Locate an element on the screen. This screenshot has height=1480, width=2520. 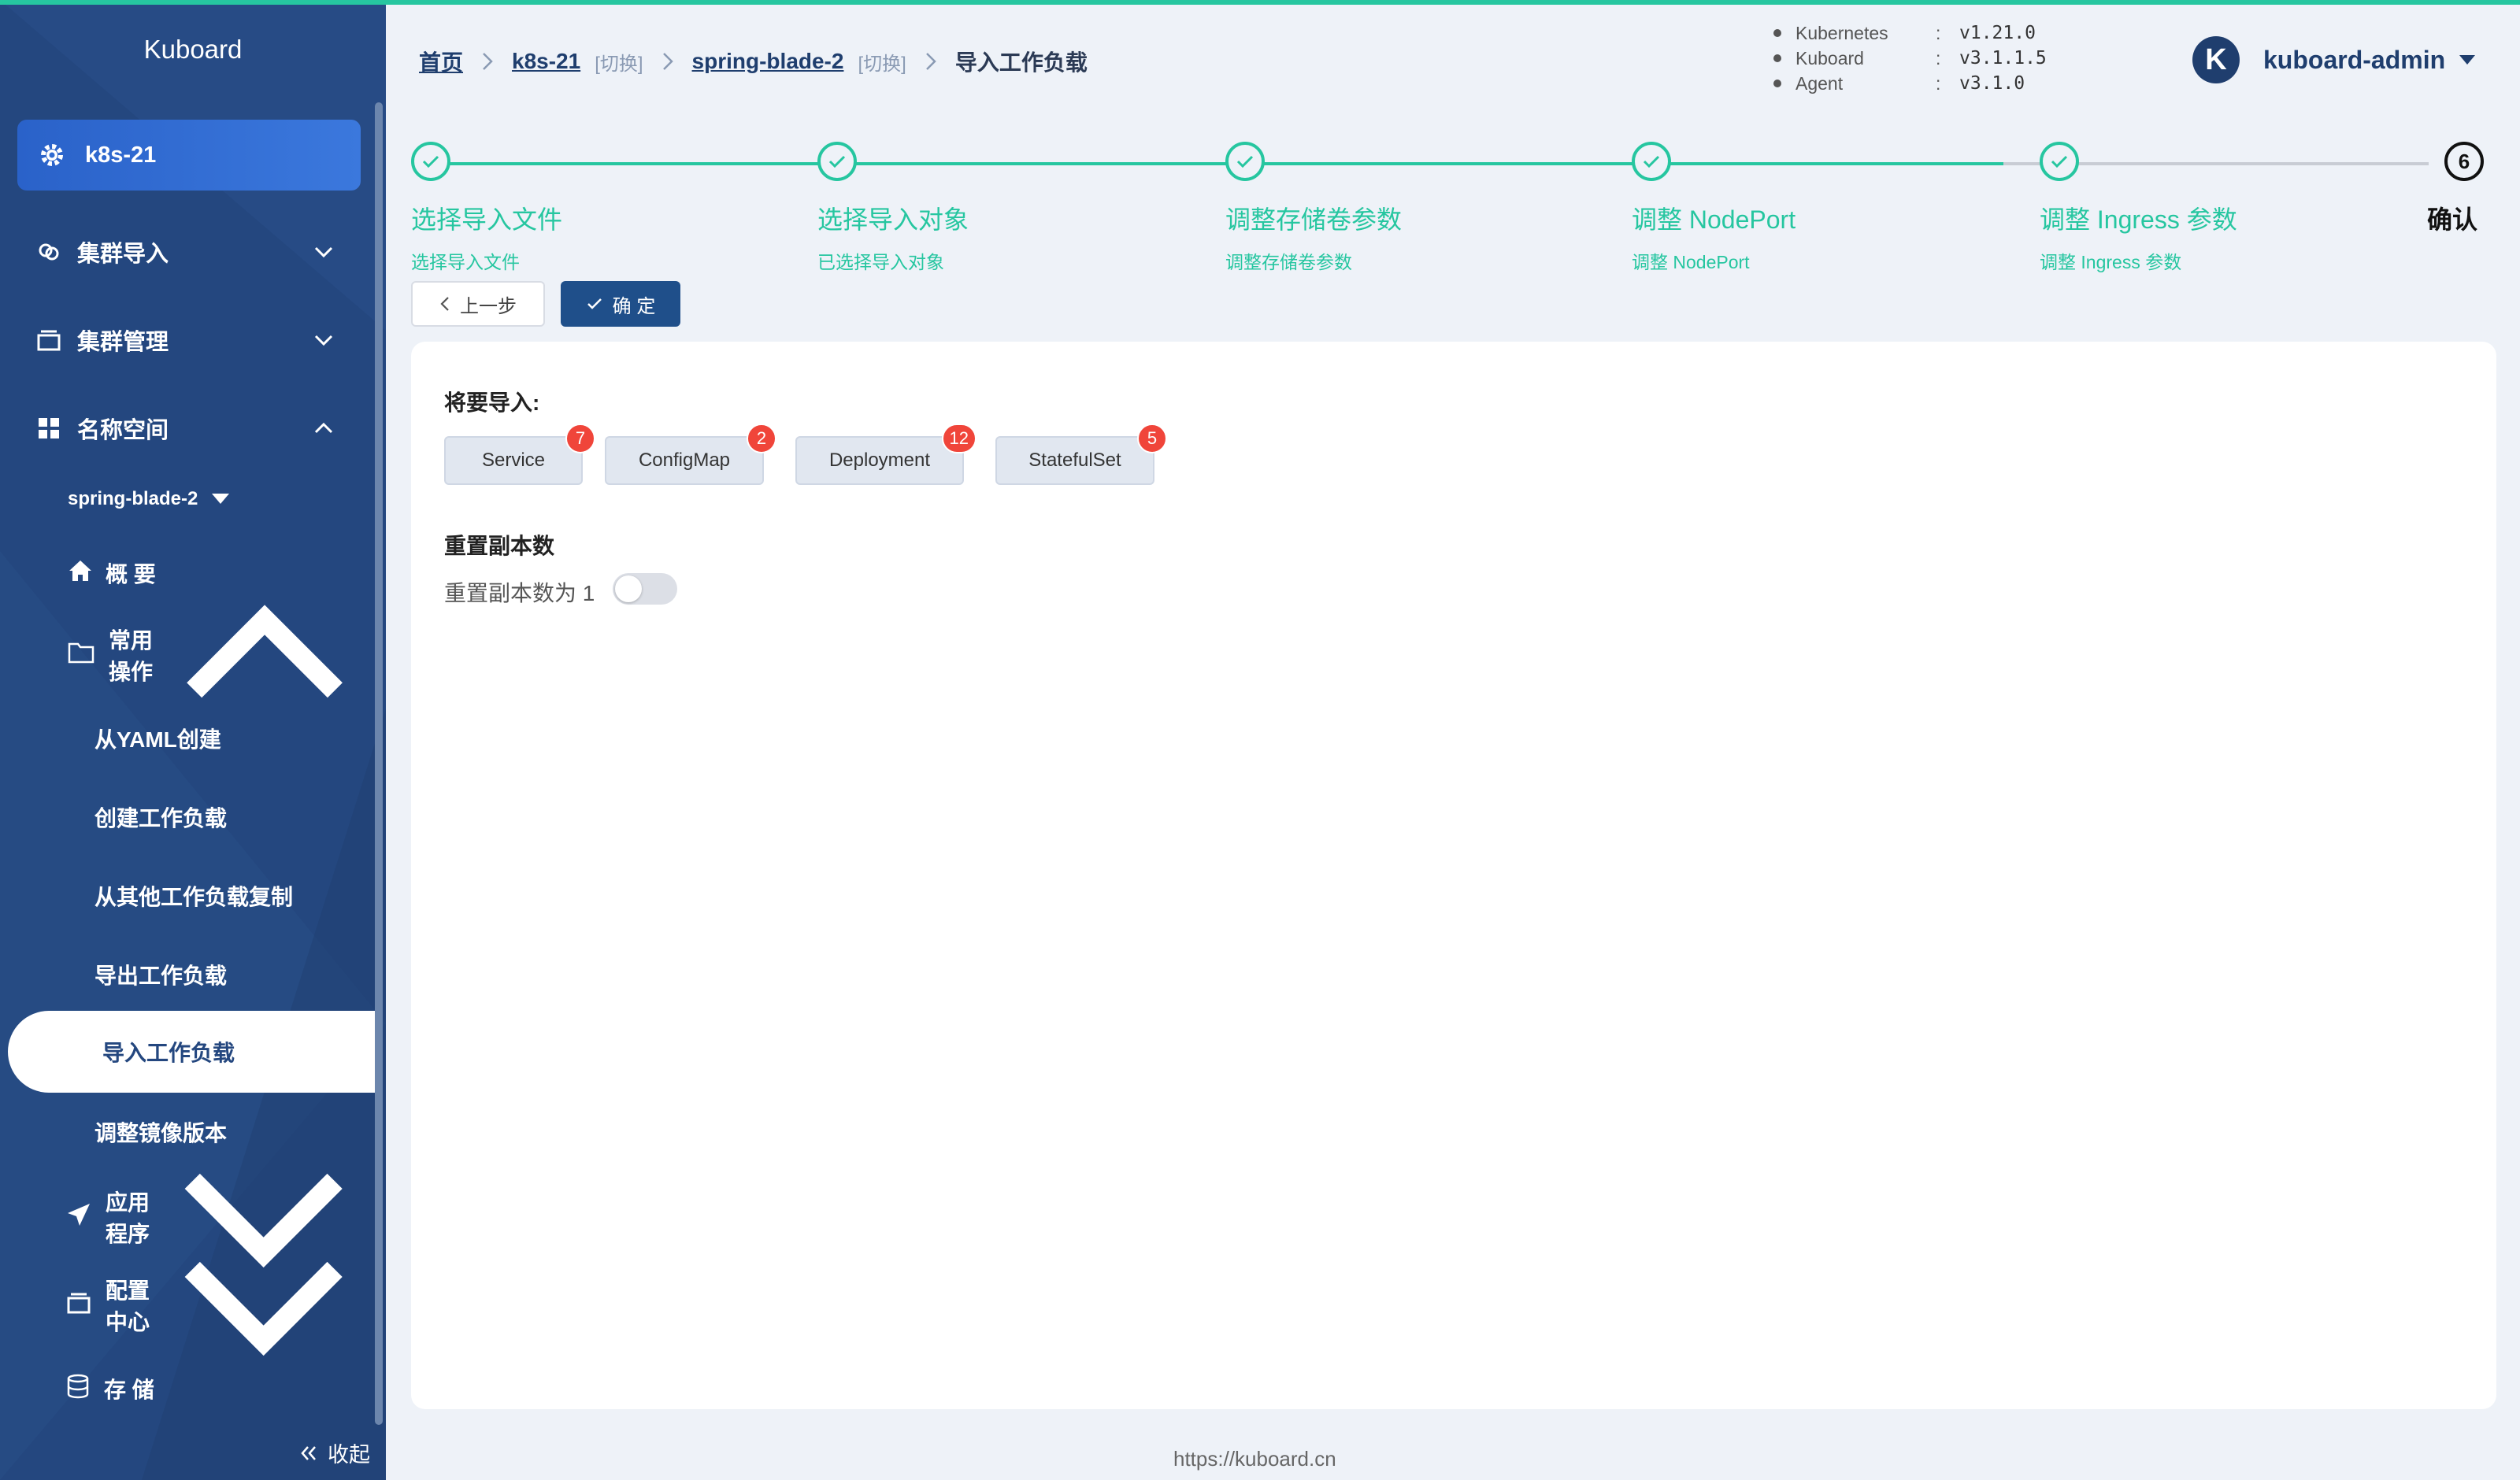
previous-step-label: 上一步 is located at coordinates (488, 306).